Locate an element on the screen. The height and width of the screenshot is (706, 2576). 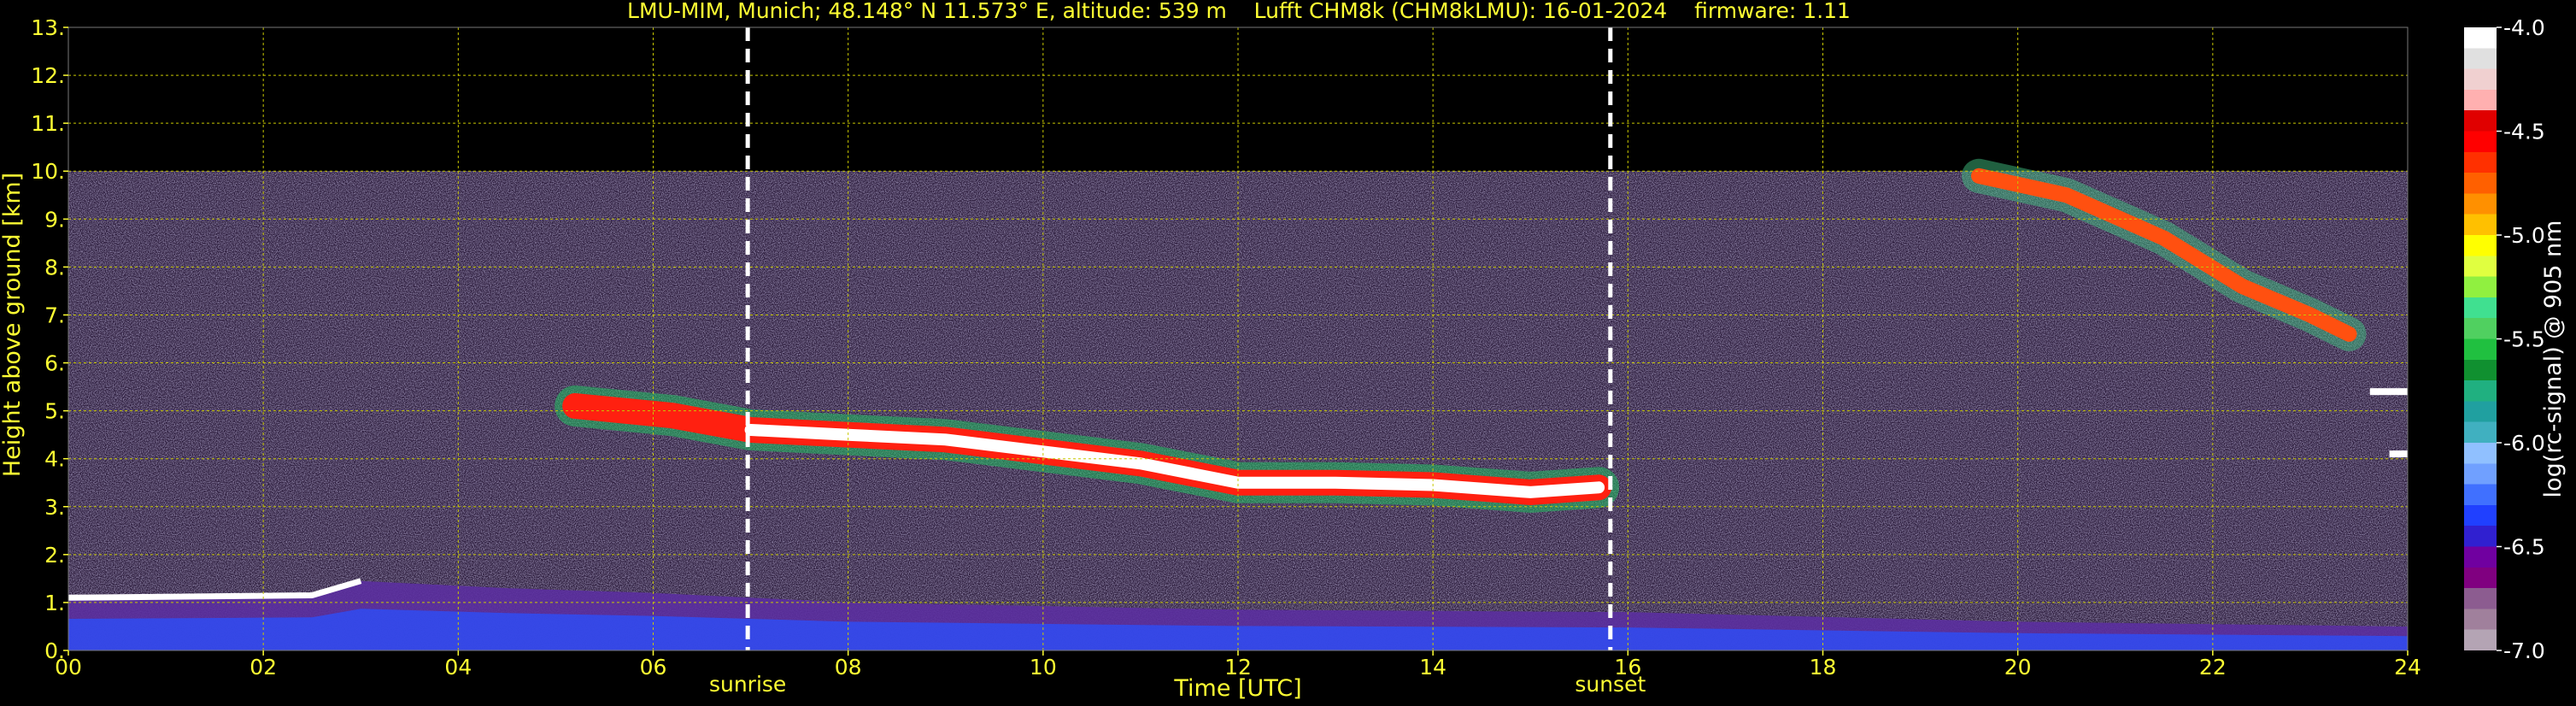
colorbar-ticks: -4.0 -4.5 -5.0 -5.5 -6.0 -6.5 -7.0 is located at coordinates (2521, 339).